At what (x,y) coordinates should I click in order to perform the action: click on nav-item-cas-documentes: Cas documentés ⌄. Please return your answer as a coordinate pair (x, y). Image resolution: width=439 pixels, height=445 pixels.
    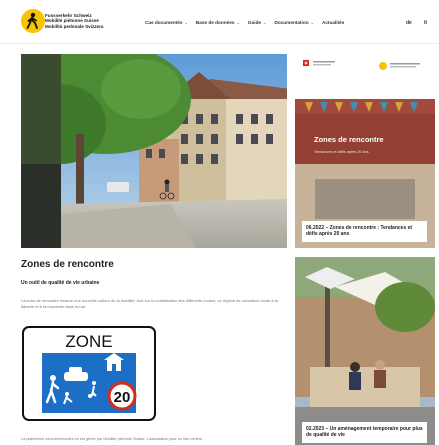
    Looking at the image, I should click on (166, 22).